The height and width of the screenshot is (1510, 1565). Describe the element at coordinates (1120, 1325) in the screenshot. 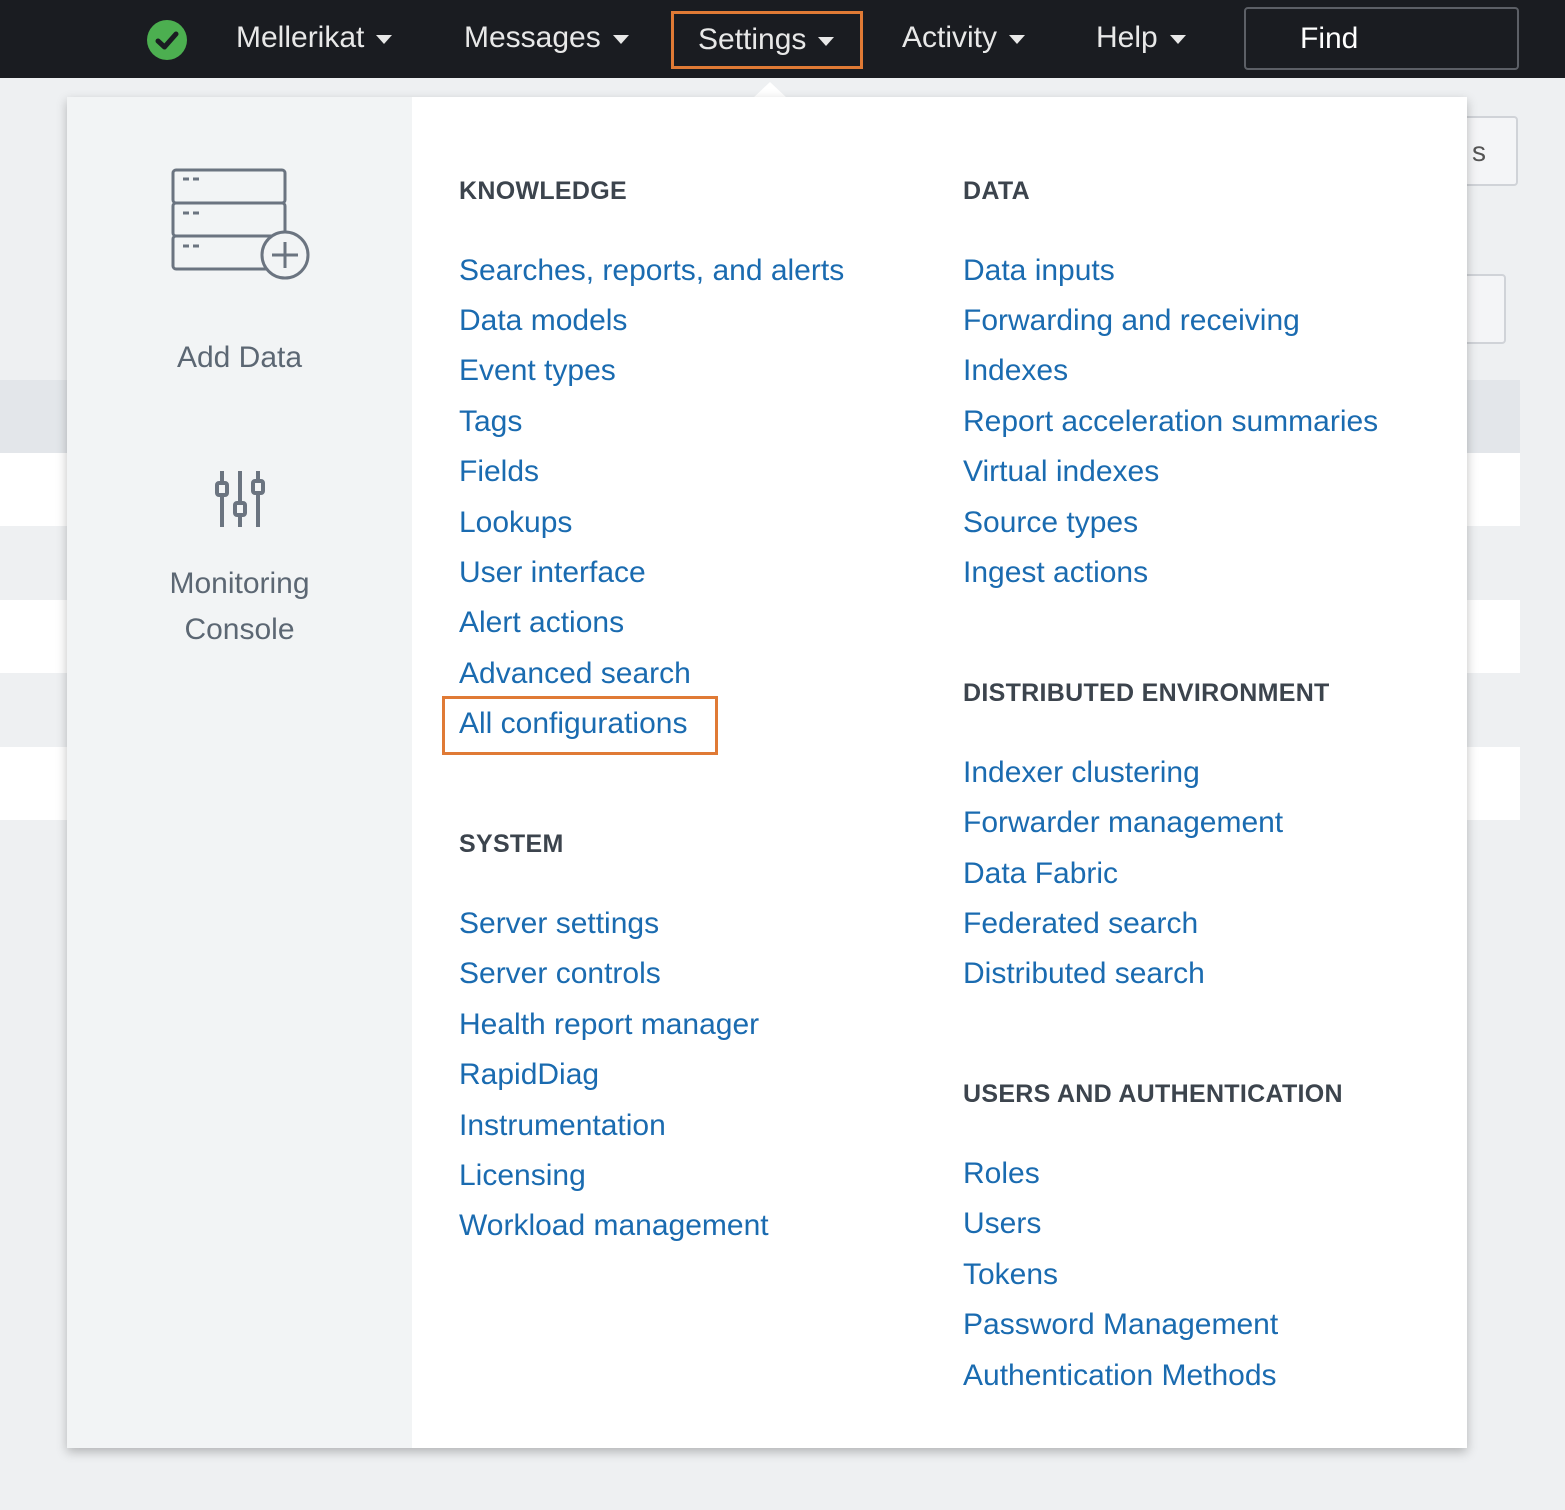

I see `users-link-password-management: Password Management` at that location.